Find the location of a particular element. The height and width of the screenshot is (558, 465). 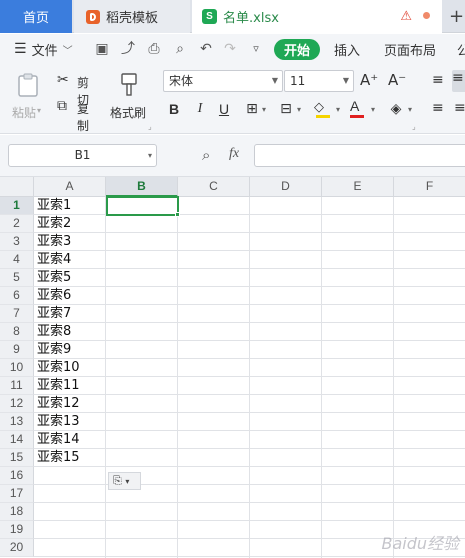

tab-home: 首页 is located at coordinates (36, 16).